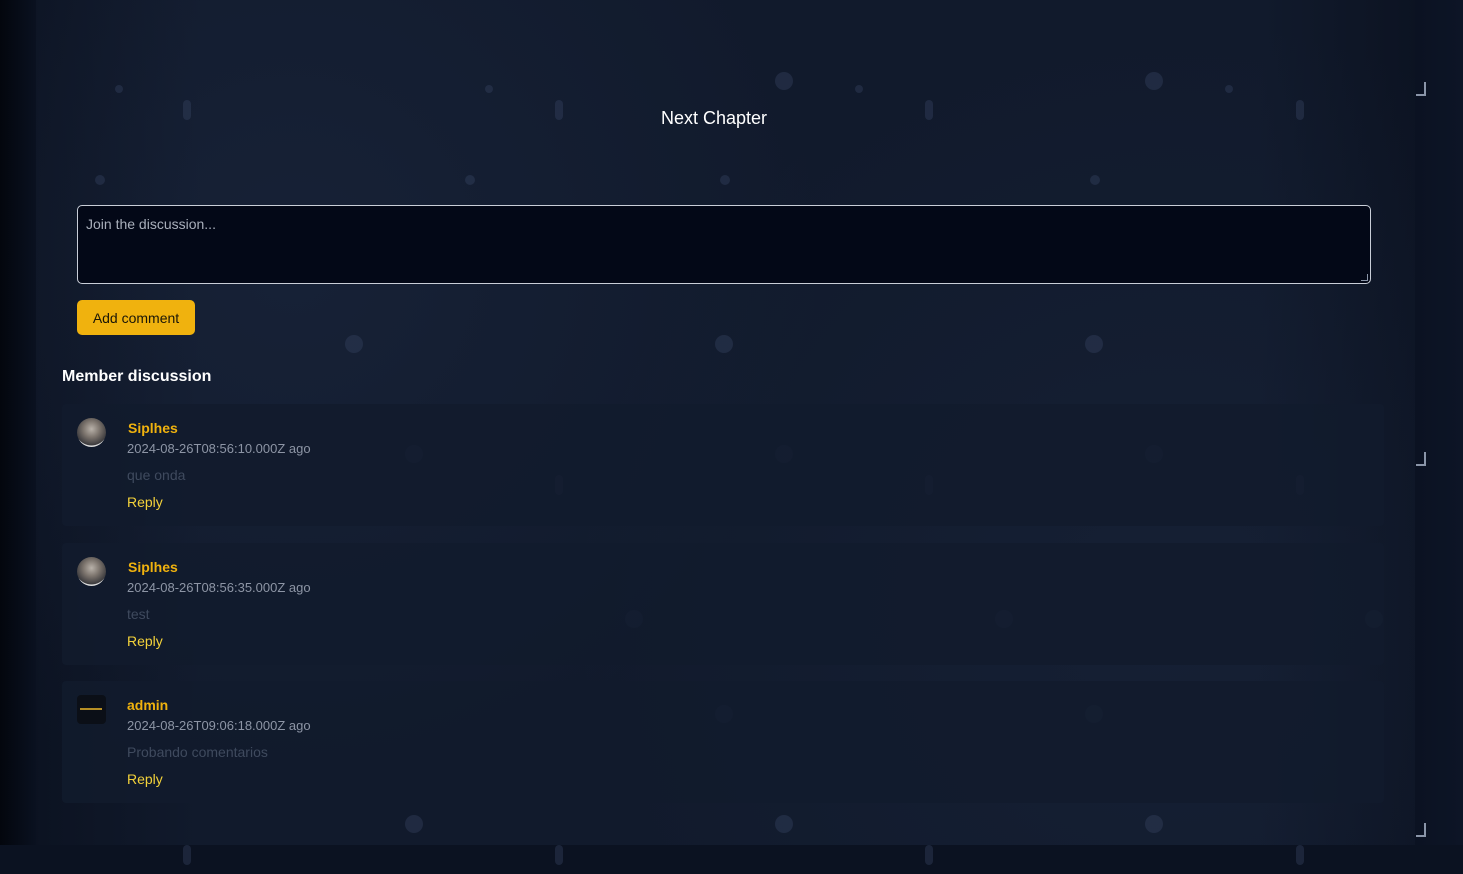  What do you see at coordinates (1439, 437) in the screenshot?
I see `right-edge` at bounding box center [1439, 437].